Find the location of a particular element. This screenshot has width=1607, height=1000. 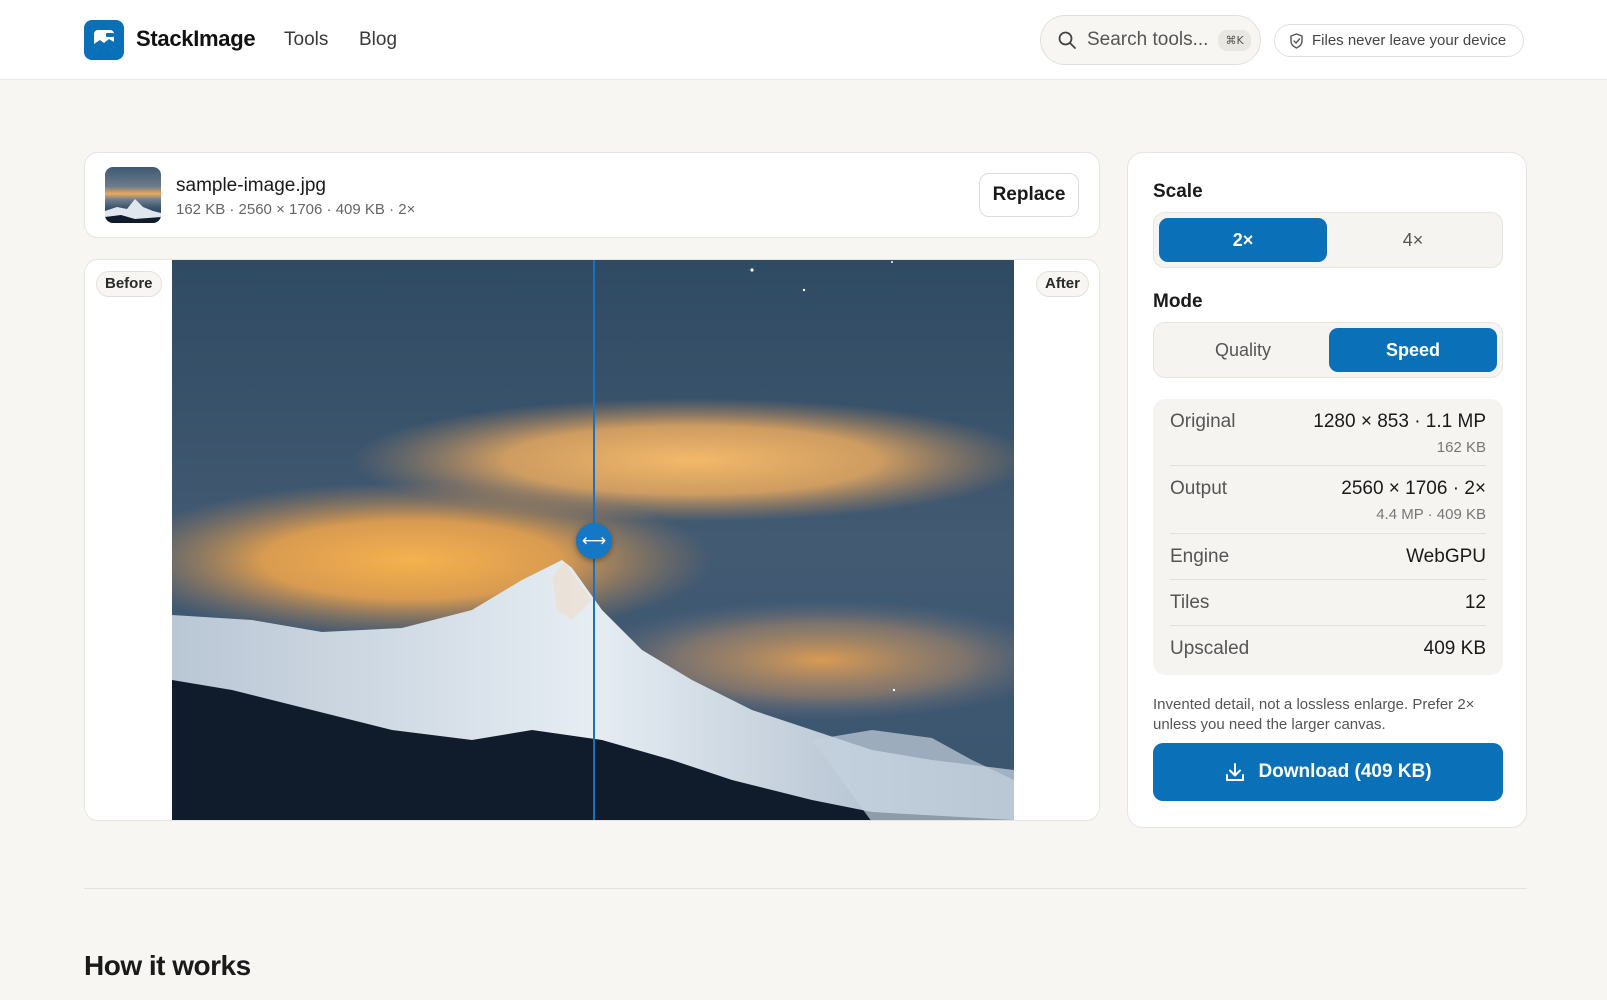

drag-handle-icon: ⟷ is located at coordinates (594, 541).